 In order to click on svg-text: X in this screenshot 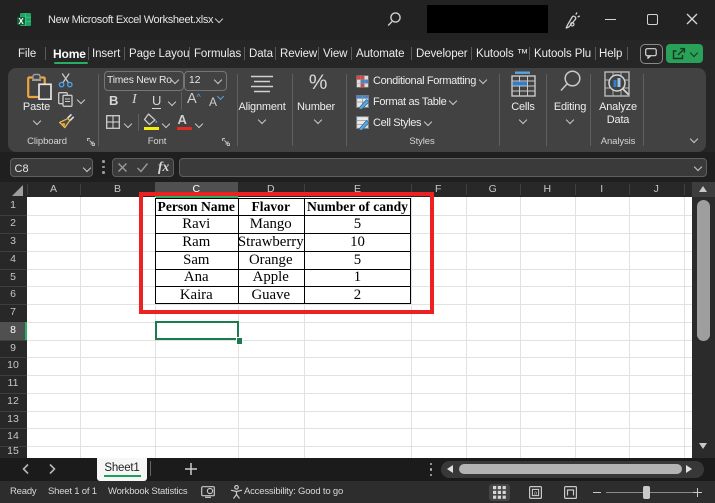, I will do `click(21, 21)`.